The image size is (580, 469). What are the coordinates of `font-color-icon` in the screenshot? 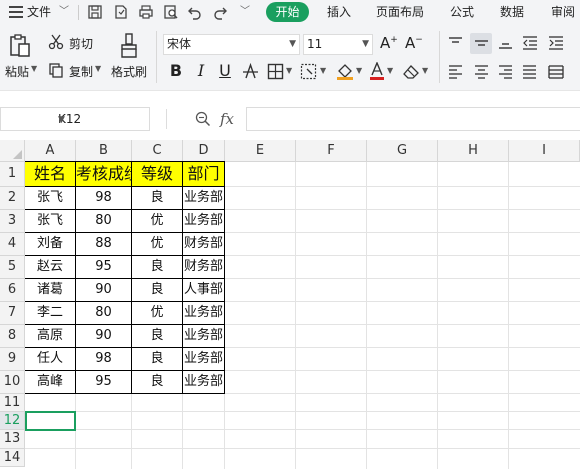 It's located at (377, 71).